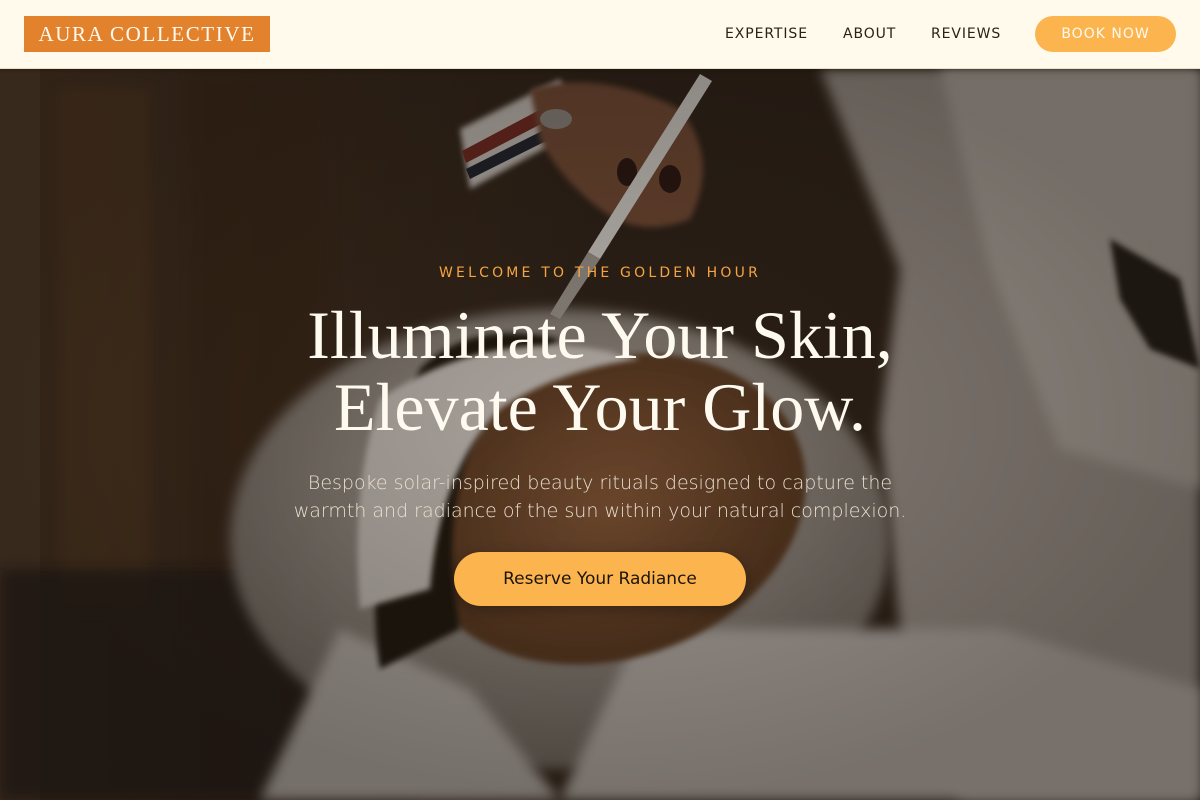 The image size is (1200, 800). Describe the element at coordinates (600, 335) in the screenshot. I see `hero-headline-line1: Illuminate Your Skin,` at that location.